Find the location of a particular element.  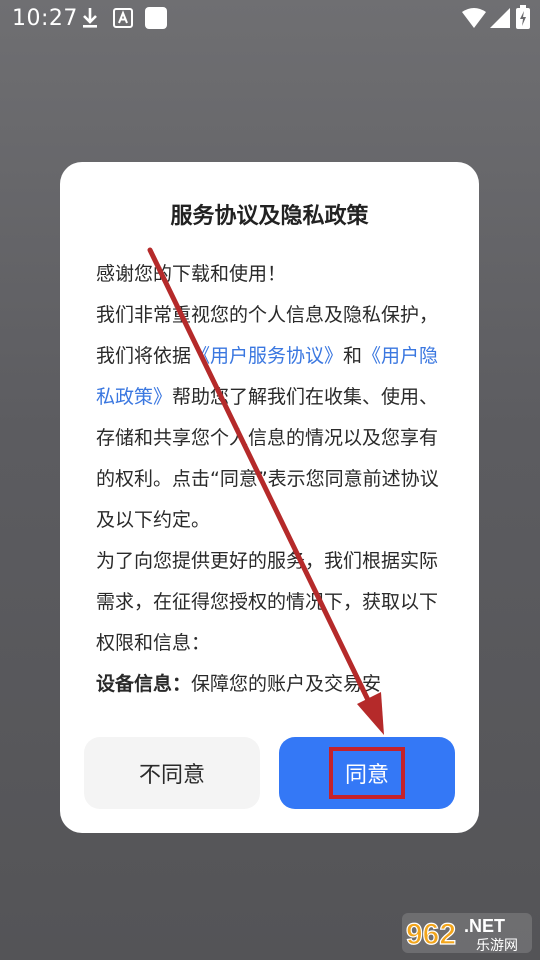

device-info-paragraph: 设备信息：保障您的账户及交易安 is located at coordinates (271, 682).